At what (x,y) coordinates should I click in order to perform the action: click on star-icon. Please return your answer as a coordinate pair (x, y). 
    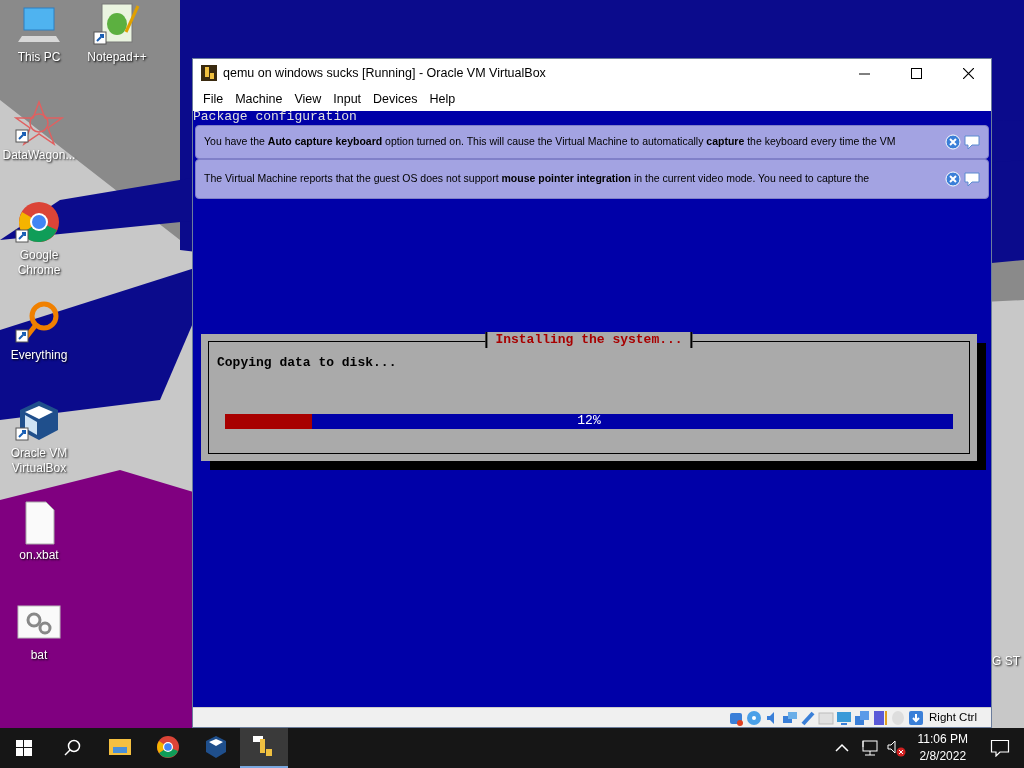
    Looking at the image, I should click on (39, 123).